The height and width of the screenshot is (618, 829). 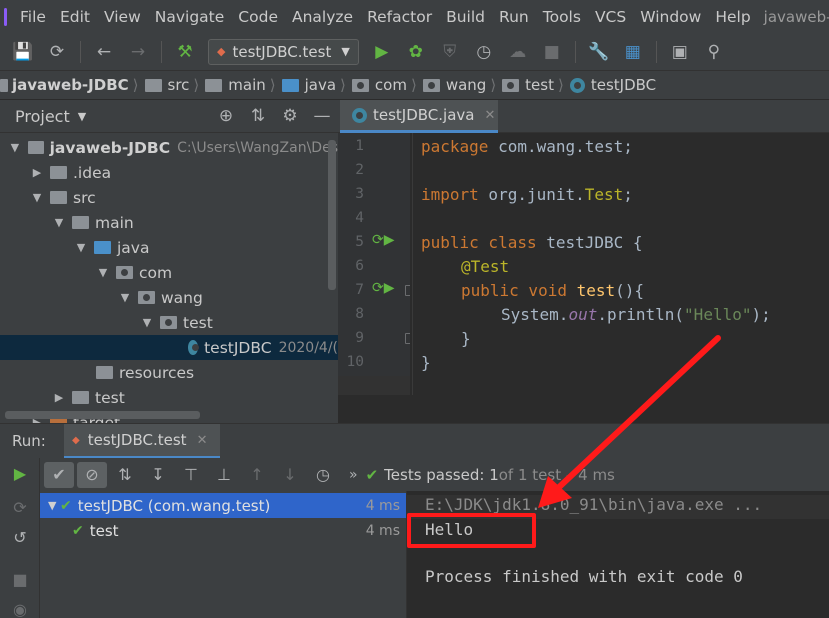 I want to click on annotation-arrow, so click(x=629, y=421).